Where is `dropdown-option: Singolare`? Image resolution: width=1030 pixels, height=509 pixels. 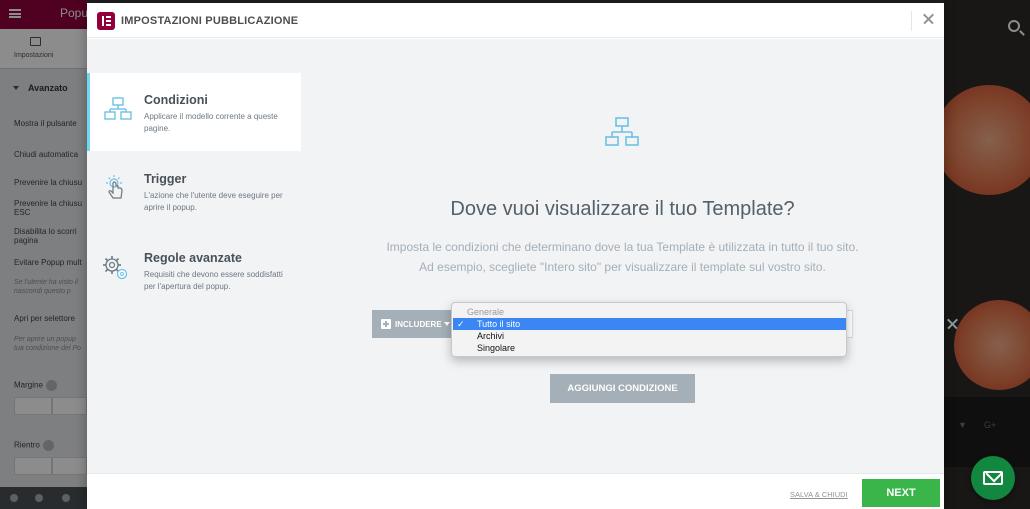
dropdown-option: Singolare is located at coordinates (649, 348).